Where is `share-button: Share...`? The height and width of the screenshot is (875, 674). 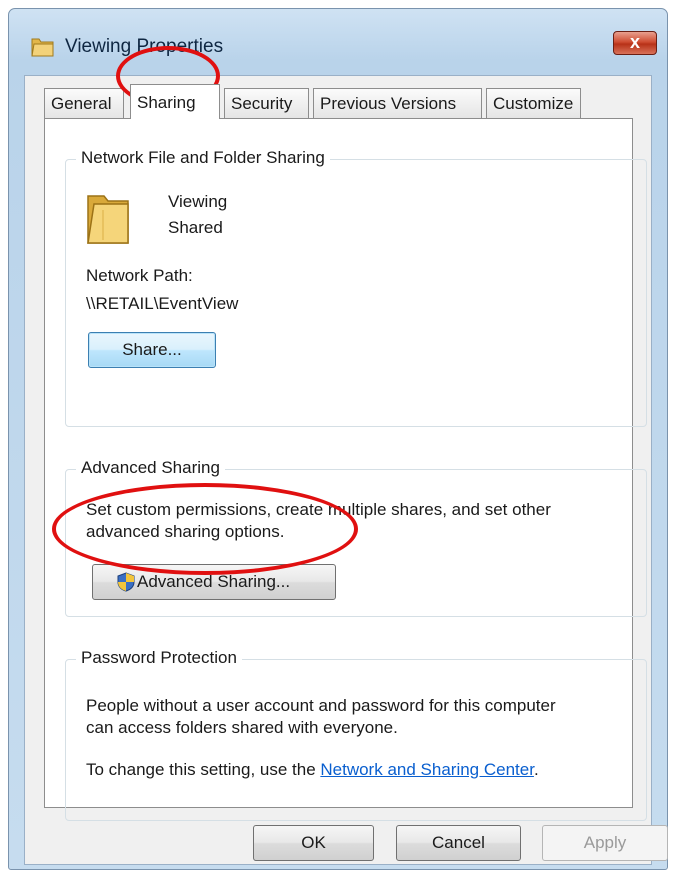 share-button: Share... is located at coordinates (152, 350).